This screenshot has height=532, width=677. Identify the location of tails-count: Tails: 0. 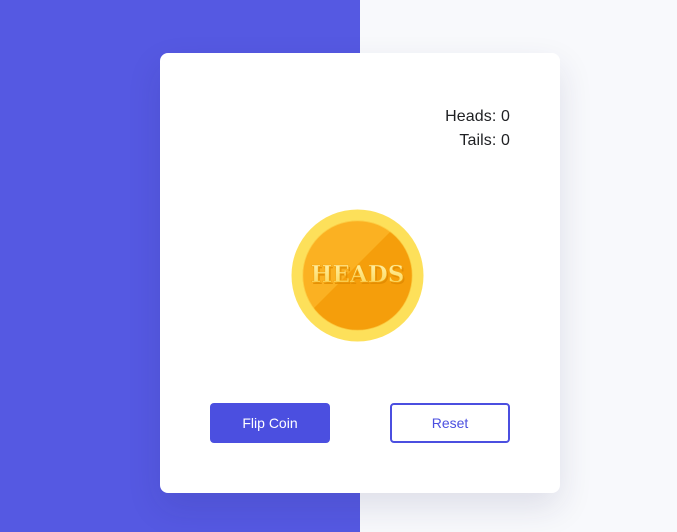
(484, 140).